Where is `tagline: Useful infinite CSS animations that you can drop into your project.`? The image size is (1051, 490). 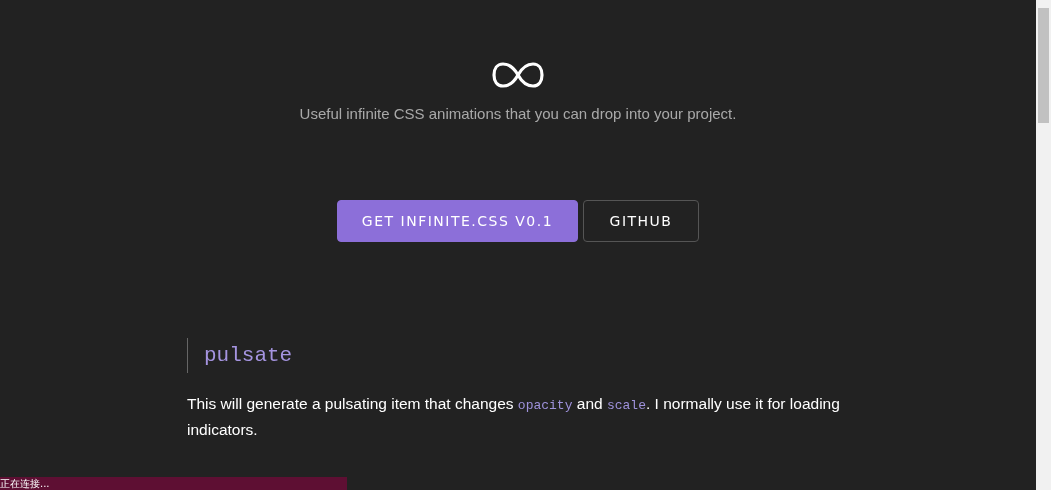 tagline: Useful infinite CSS animations that you can drop into your project. is located at coordinates (518, 113).